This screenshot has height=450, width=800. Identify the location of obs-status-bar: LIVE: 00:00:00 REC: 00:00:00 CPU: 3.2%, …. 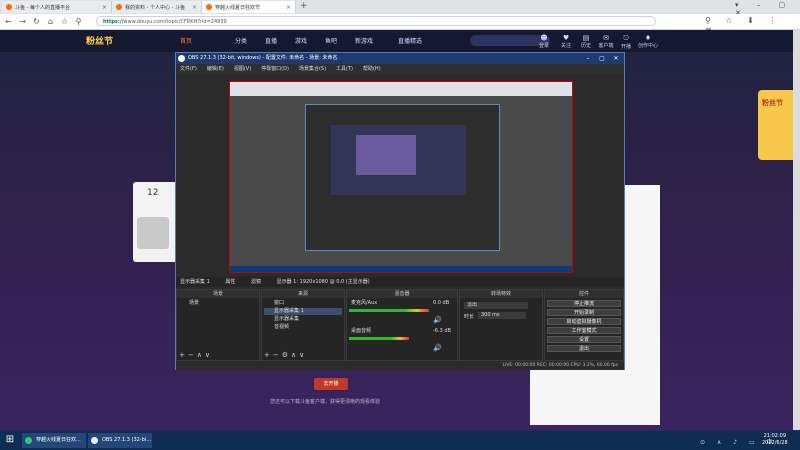
(400, 365).